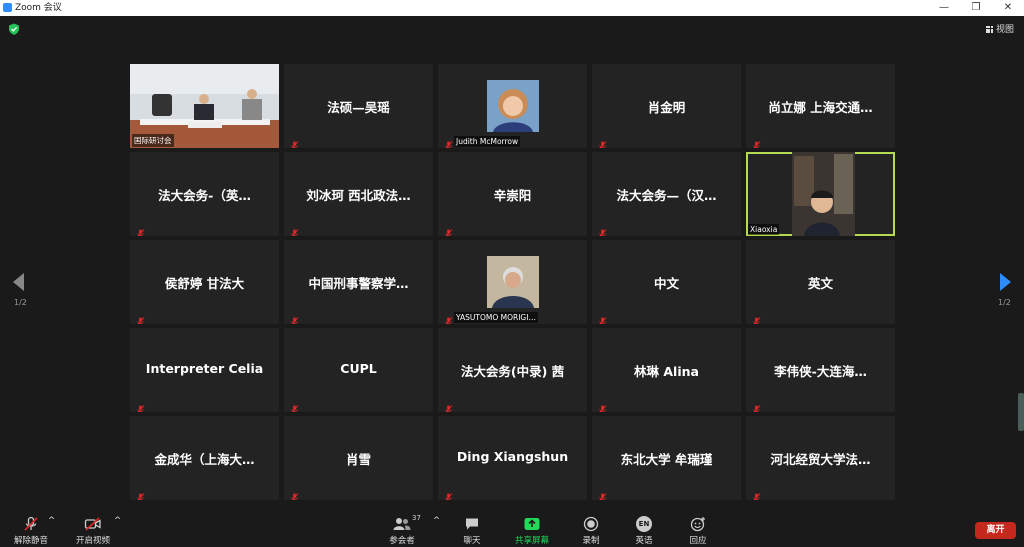 This screenshot has height=547, width=1024. What do you see at coordinates (472, 541) in the screenshot?
I see `chat-label: 聊天` at bounding box center [472, 541].